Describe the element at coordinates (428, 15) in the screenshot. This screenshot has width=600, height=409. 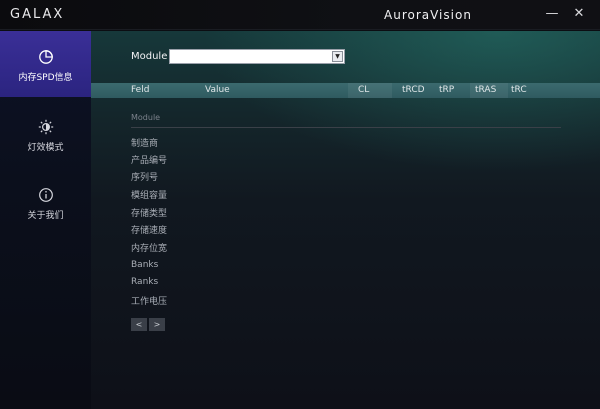
I see `app-title: AuroraVision` at that location.